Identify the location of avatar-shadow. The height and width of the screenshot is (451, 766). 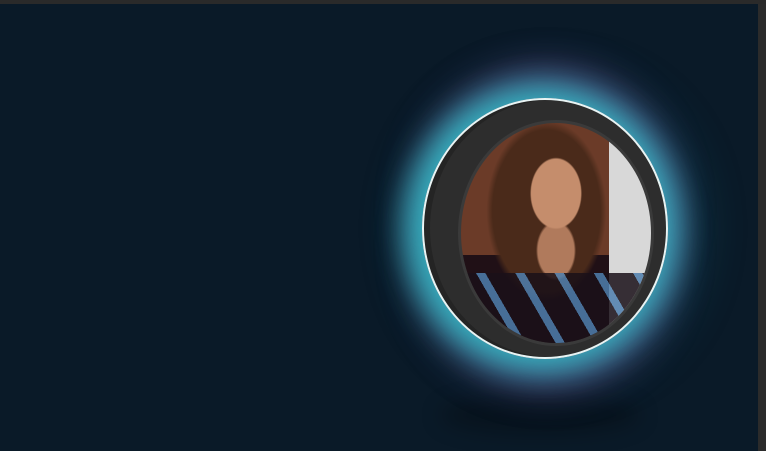
(540, 415).